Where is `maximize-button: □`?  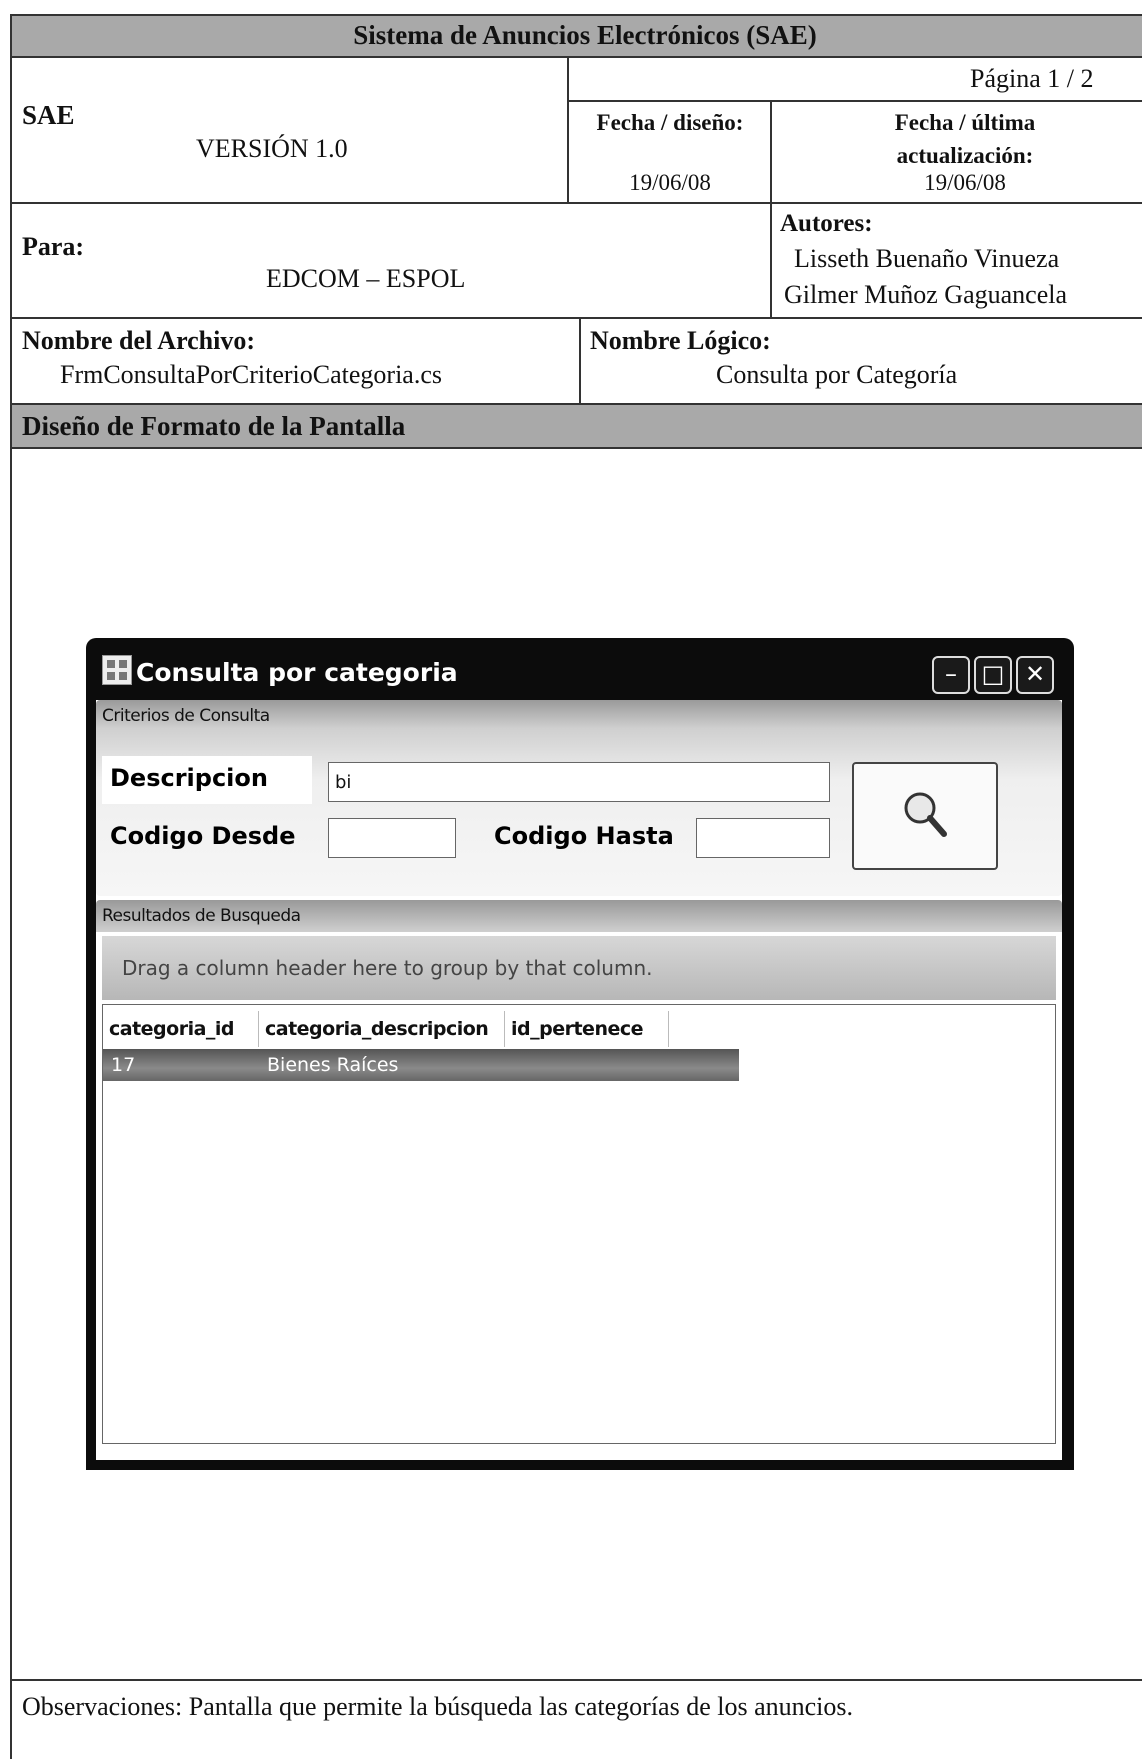 maximize-button: □ is located at coordinates (993, 675).